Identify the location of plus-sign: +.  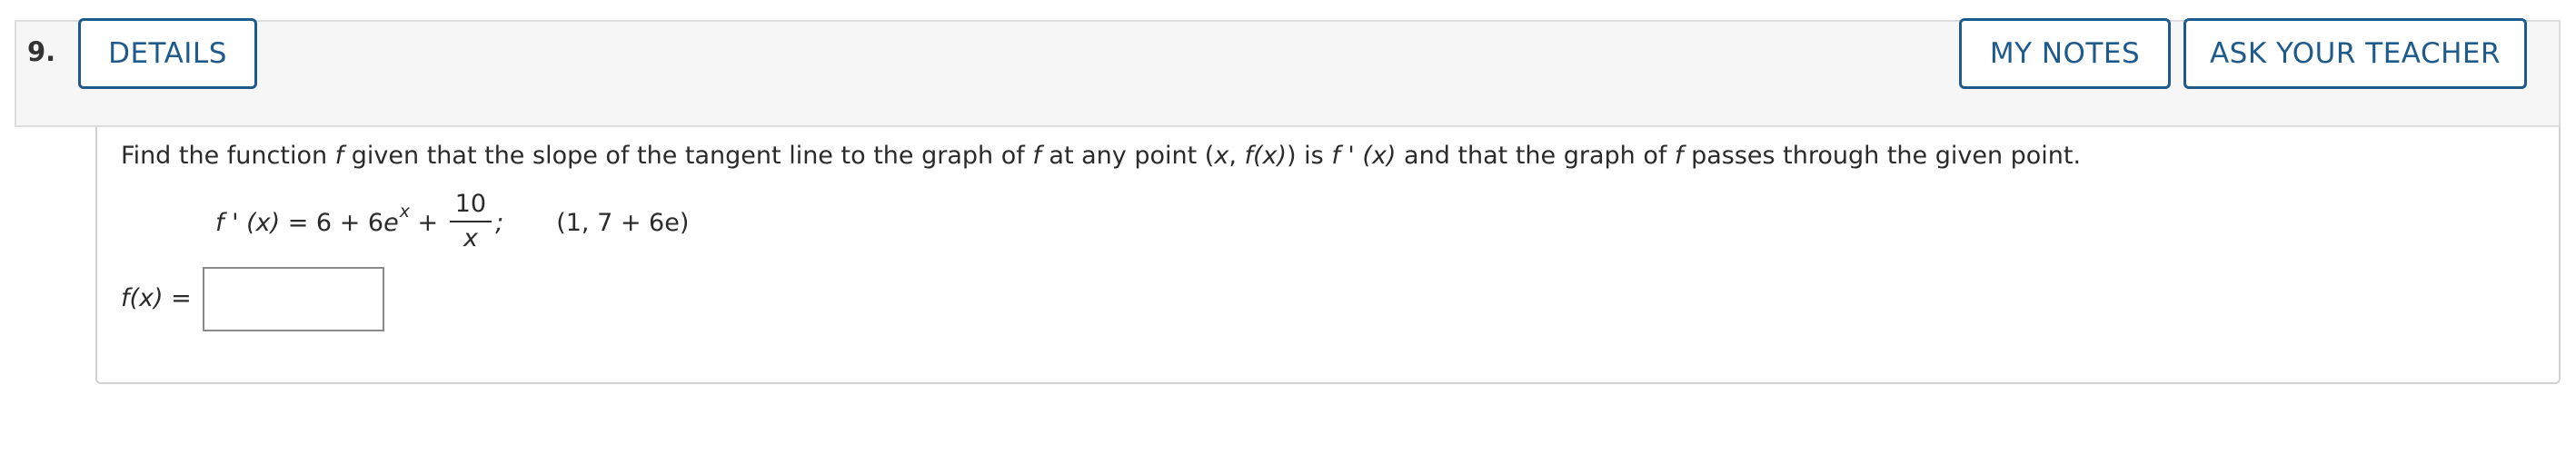
(427, 222).